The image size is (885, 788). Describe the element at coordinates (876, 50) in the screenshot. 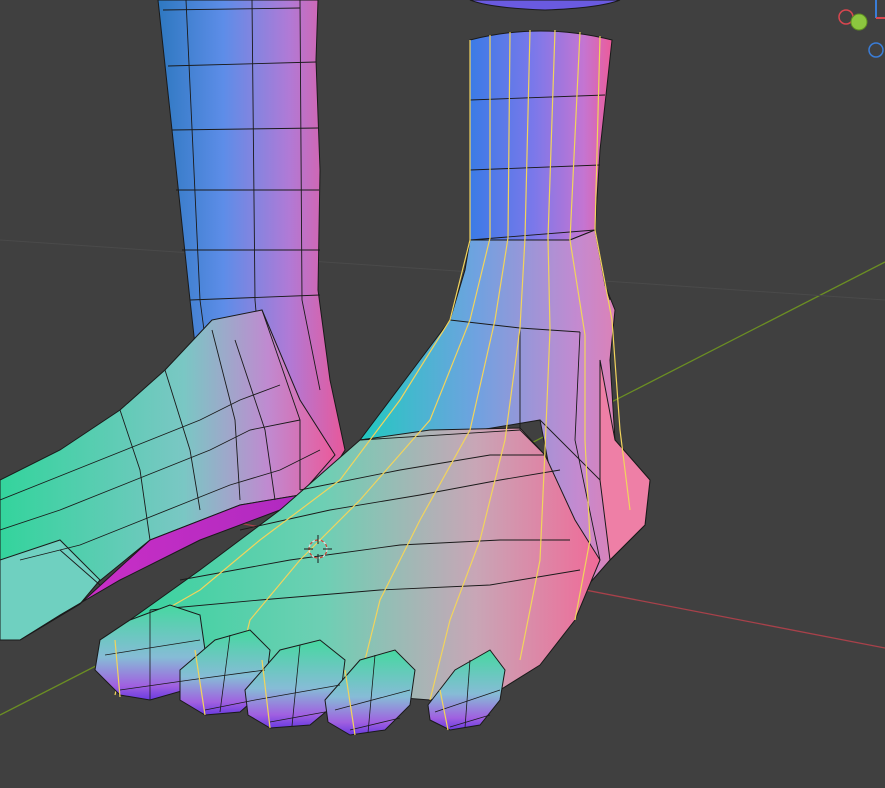

I see `gizmo-neg-z-icon` at that location.